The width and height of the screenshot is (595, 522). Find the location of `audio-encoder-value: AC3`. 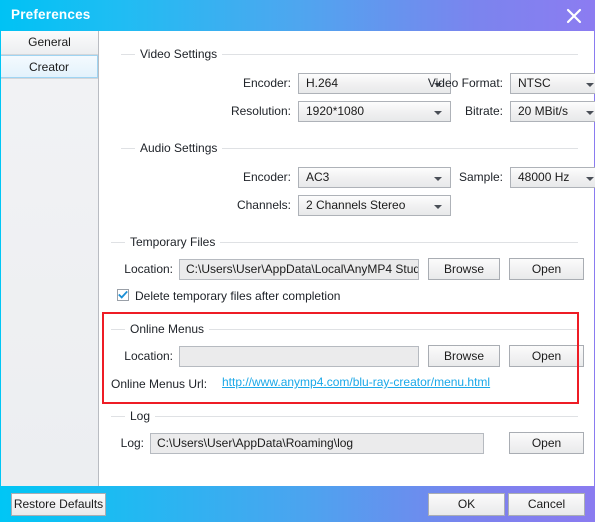

audio-encoder-value: AC3 is located at coordinates (318, 177).